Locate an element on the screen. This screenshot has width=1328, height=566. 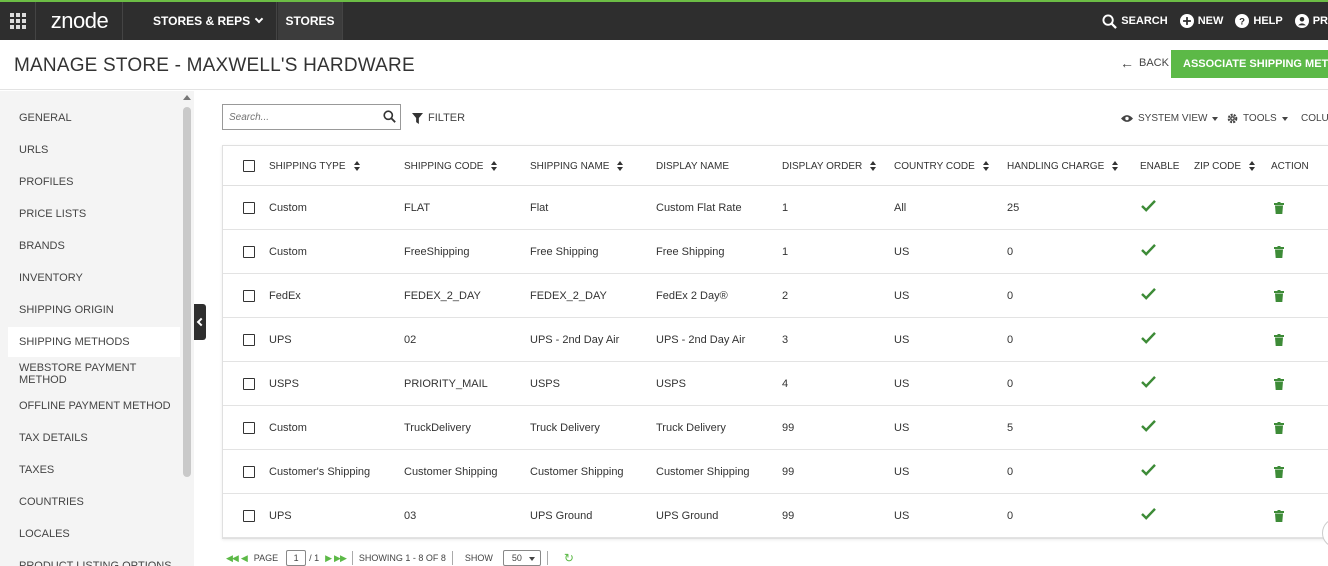
filter-icon is located at coordinates (417, 118).